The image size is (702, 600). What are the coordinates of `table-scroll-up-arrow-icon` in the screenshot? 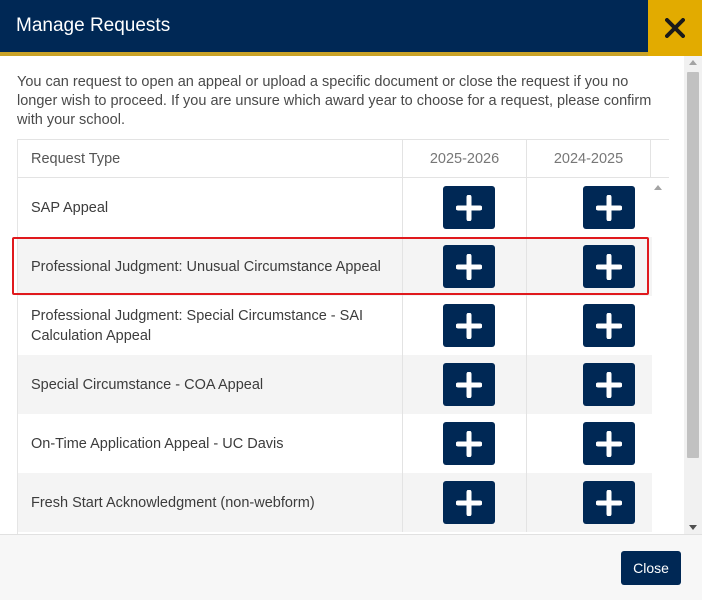 It's located at (658, 187).